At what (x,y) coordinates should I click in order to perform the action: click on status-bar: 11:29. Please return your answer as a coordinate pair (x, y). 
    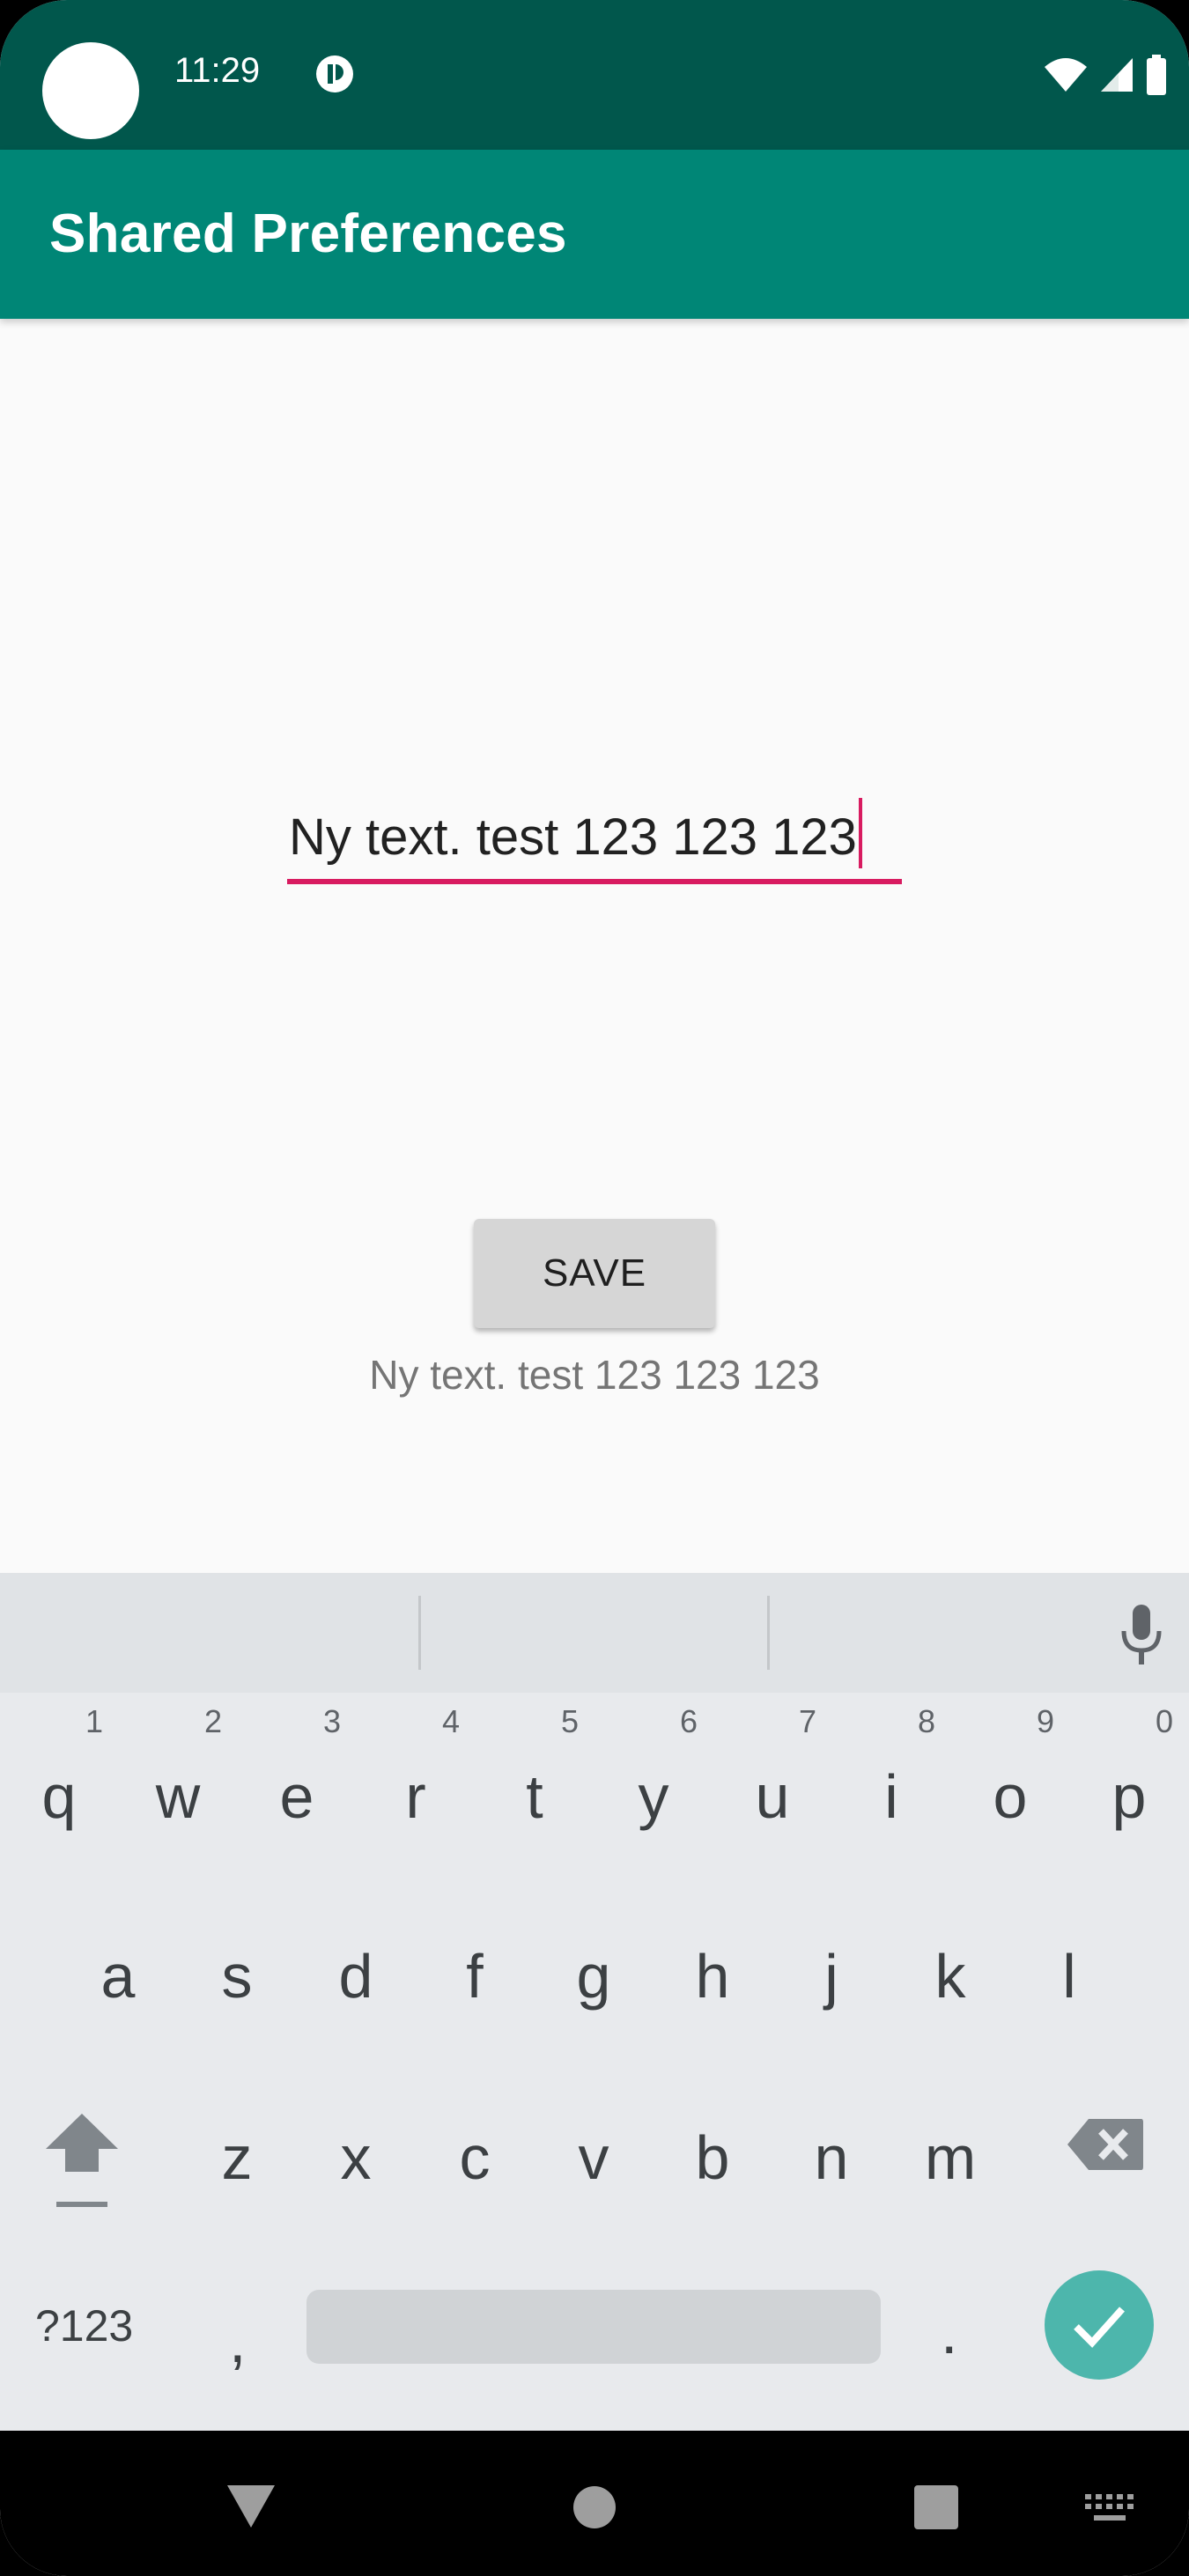
    Looking at the image, I should click on (595, 75).